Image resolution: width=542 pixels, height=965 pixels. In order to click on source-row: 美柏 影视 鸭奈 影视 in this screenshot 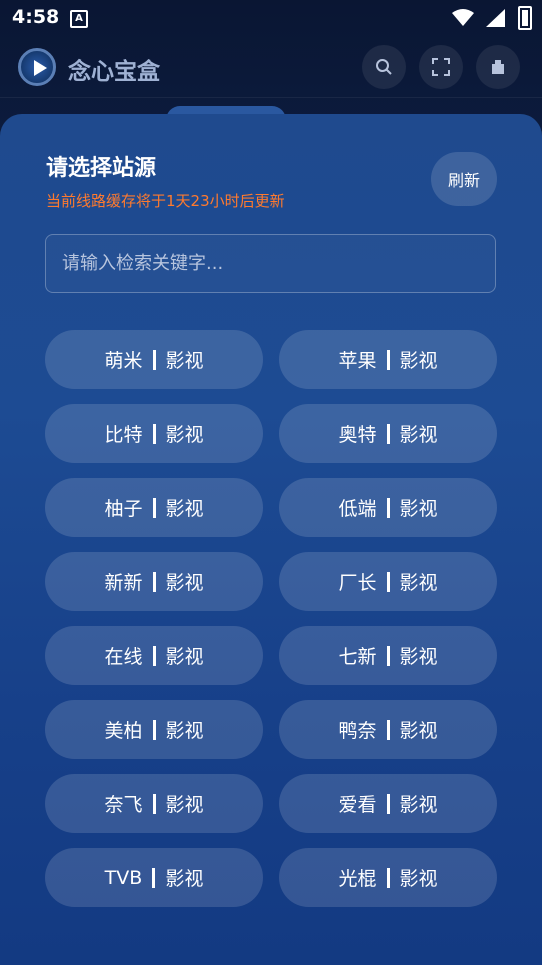, I will do `click(271, 729)`.